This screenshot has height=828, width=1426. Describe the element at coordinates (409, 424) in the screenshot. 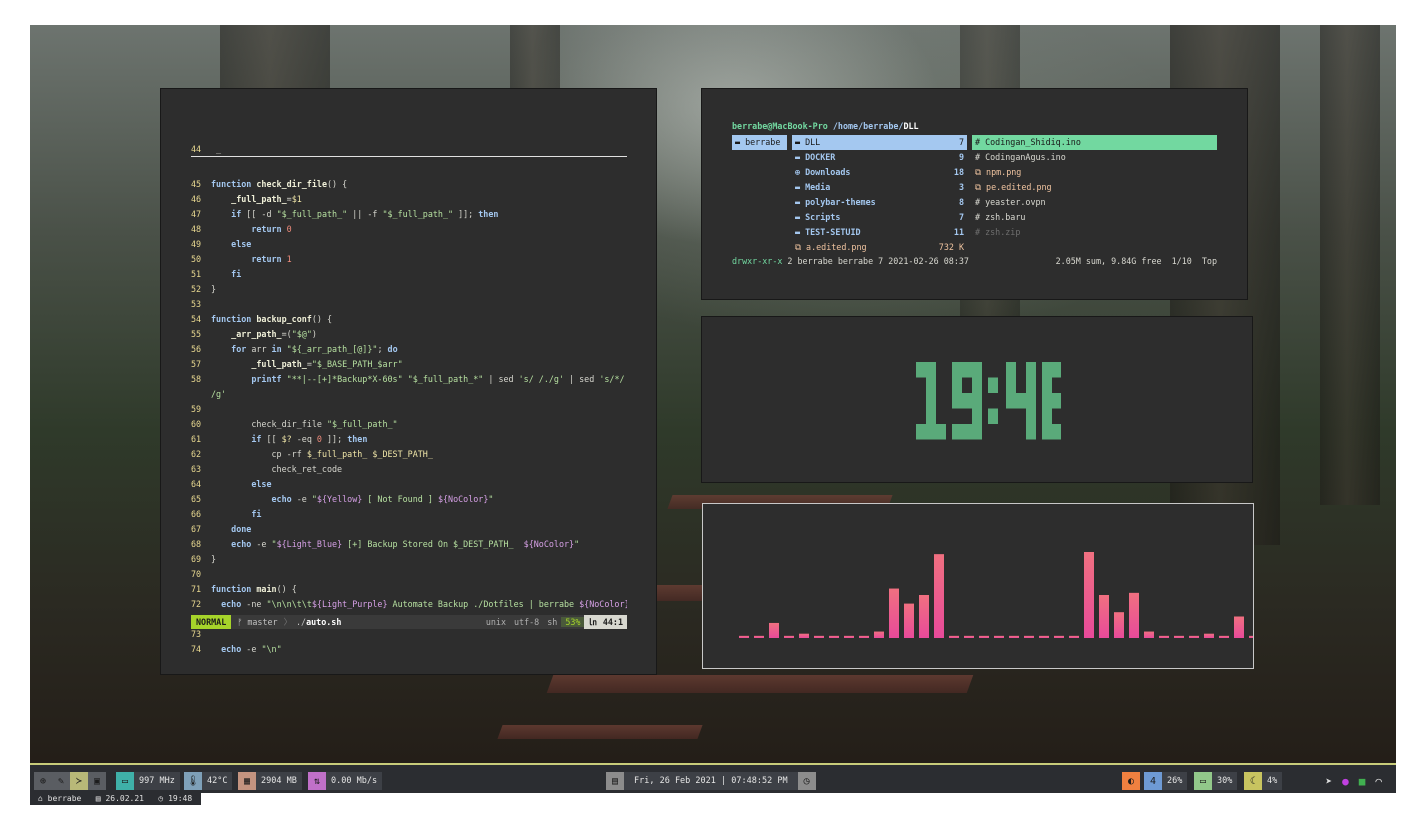

I see `code-line: 60 check_dir_file "$_full_path_"` at that location.